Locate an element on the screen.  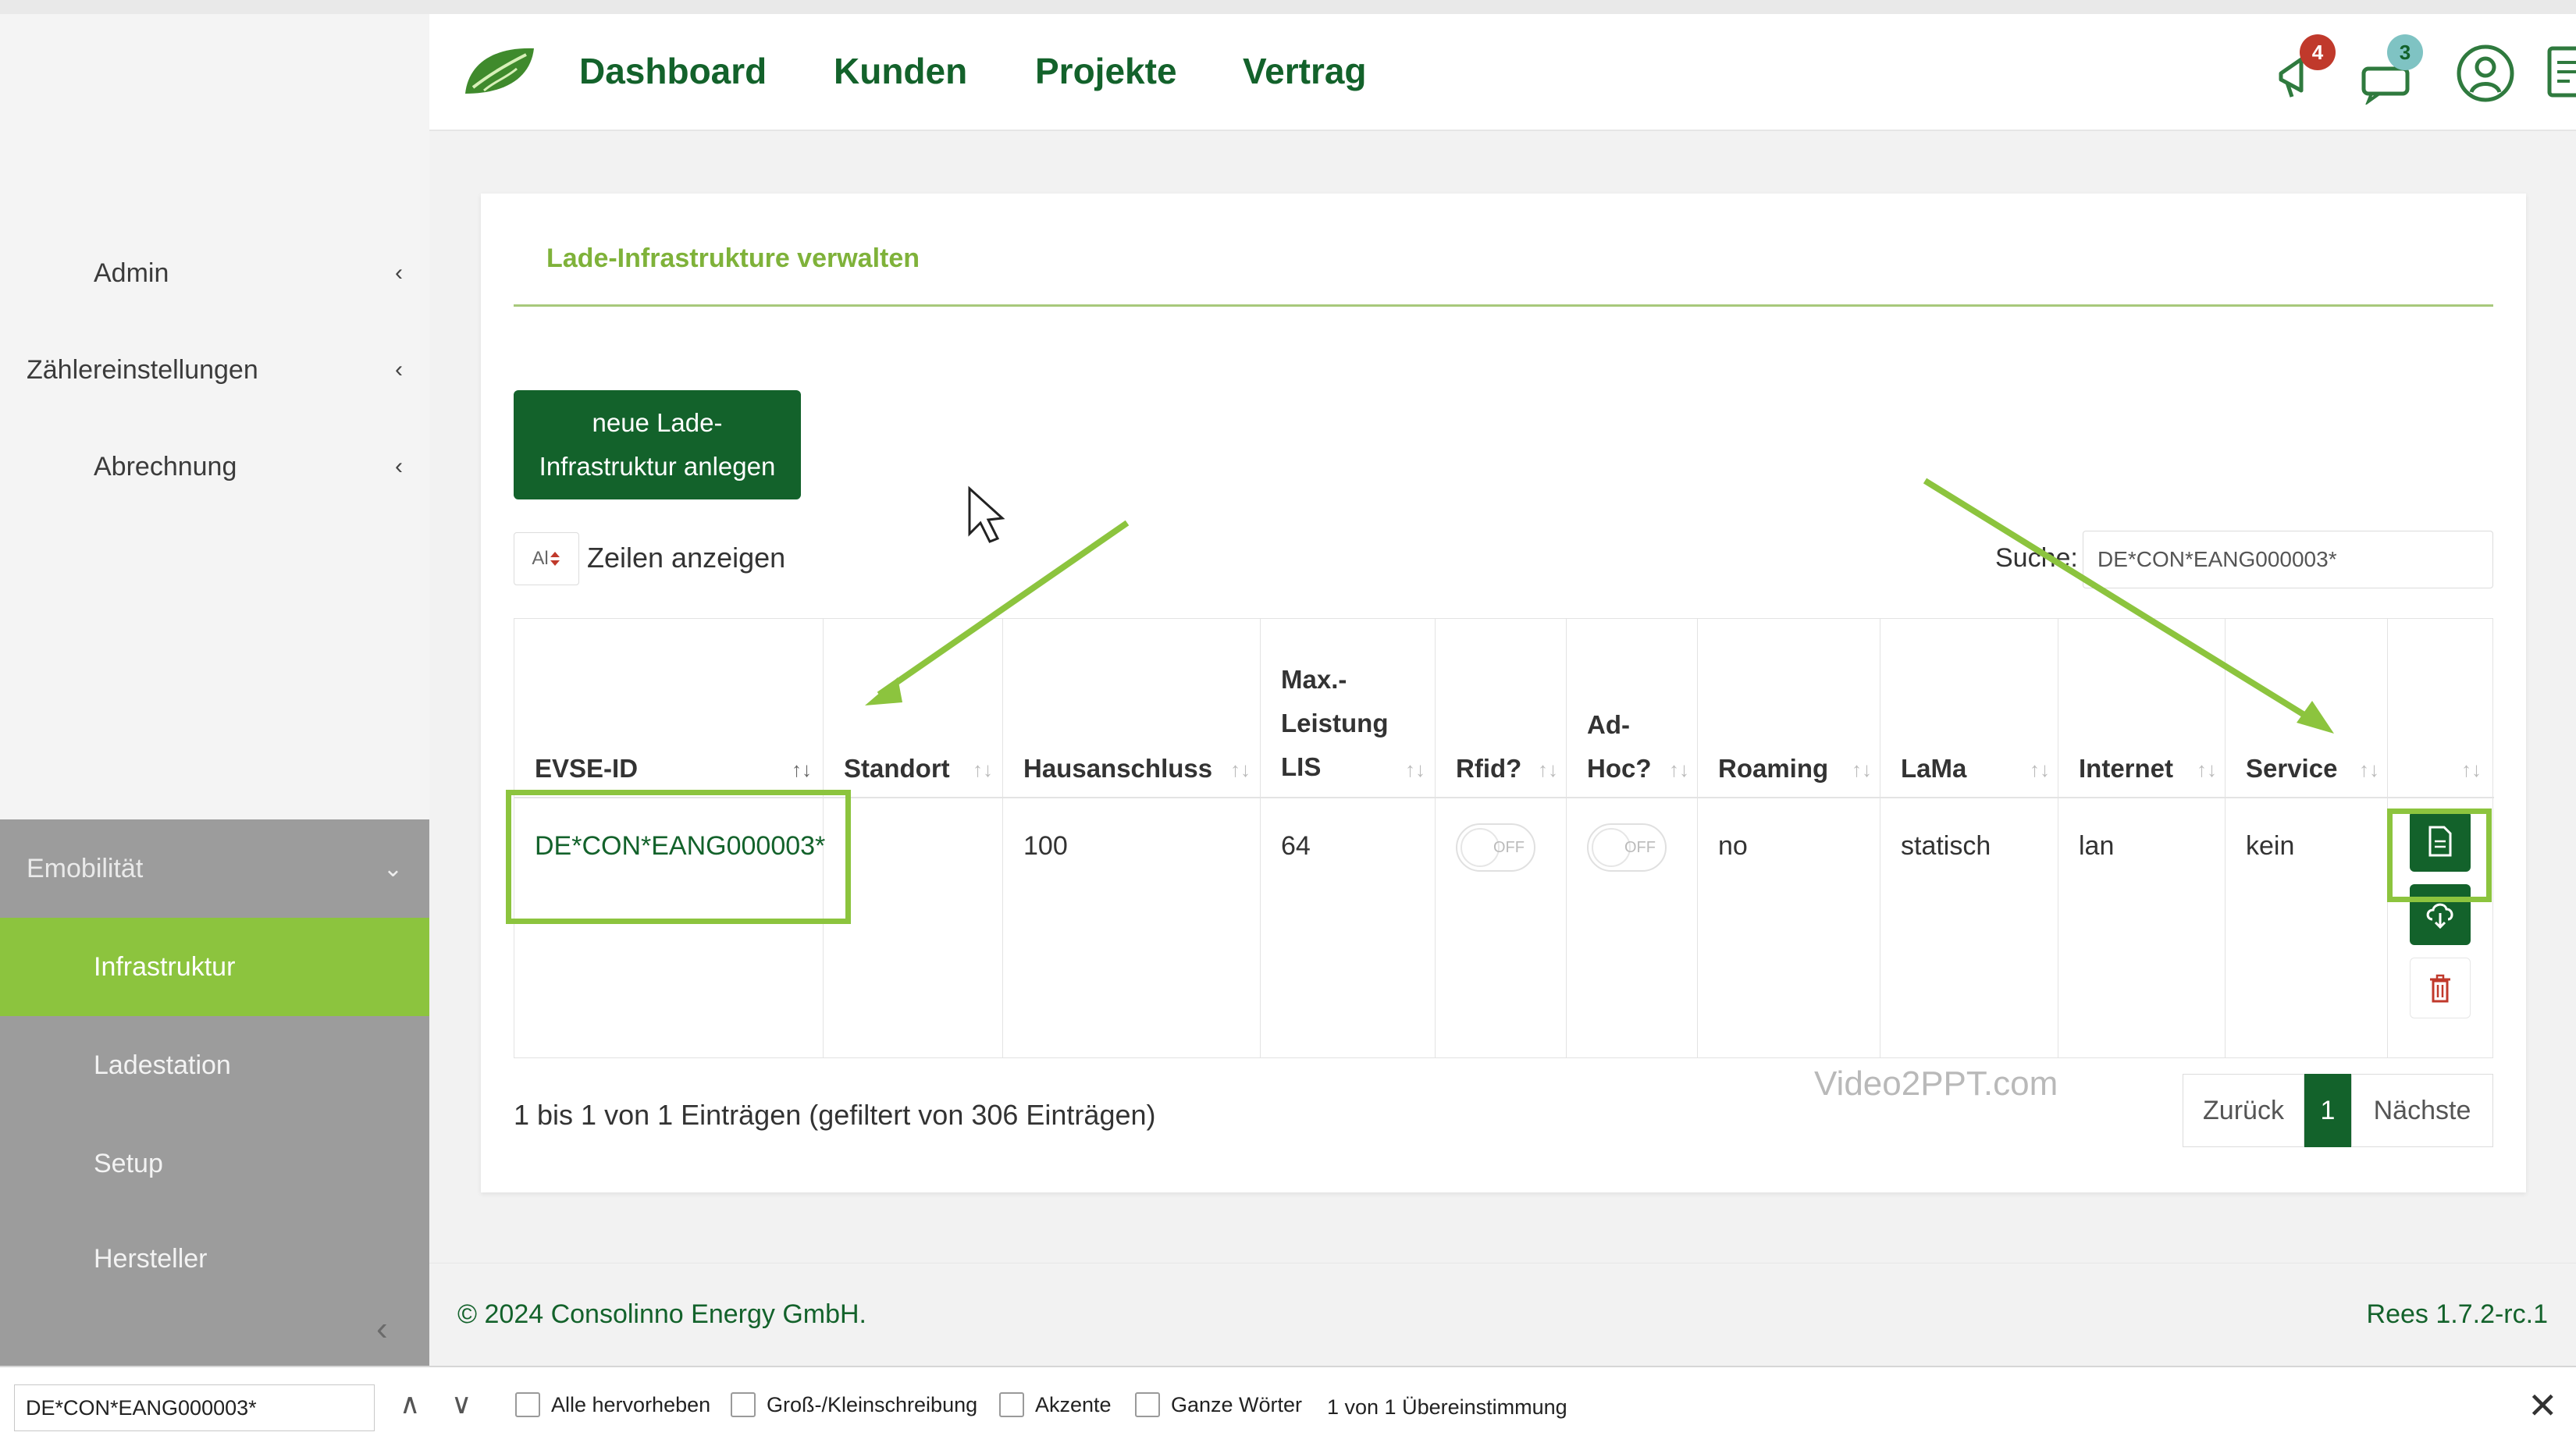
new-infrastructure-button: neue Lade- Infrastruktur anlegen is located at coordinates (657, 445).